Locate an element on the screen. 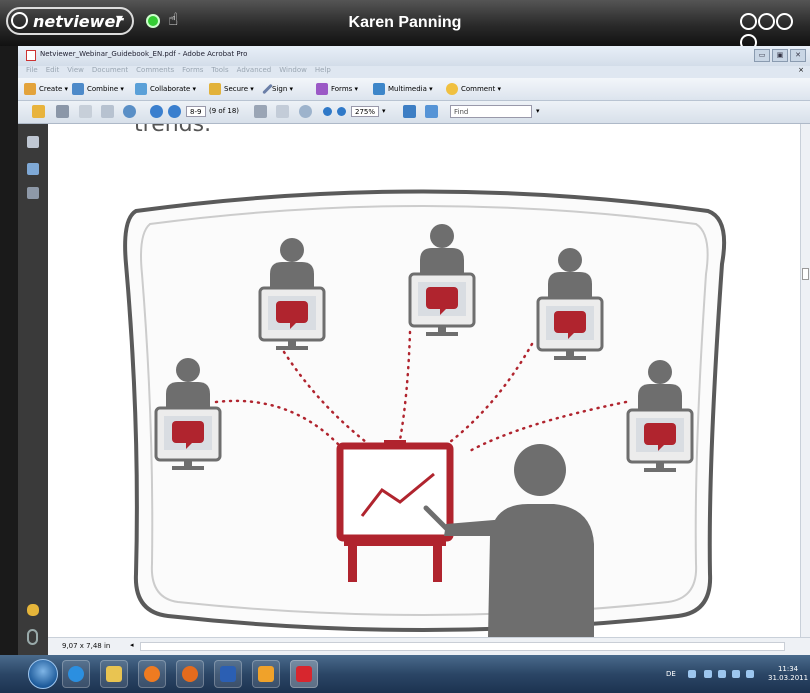  print-icon is located at coordinates (62, 111).